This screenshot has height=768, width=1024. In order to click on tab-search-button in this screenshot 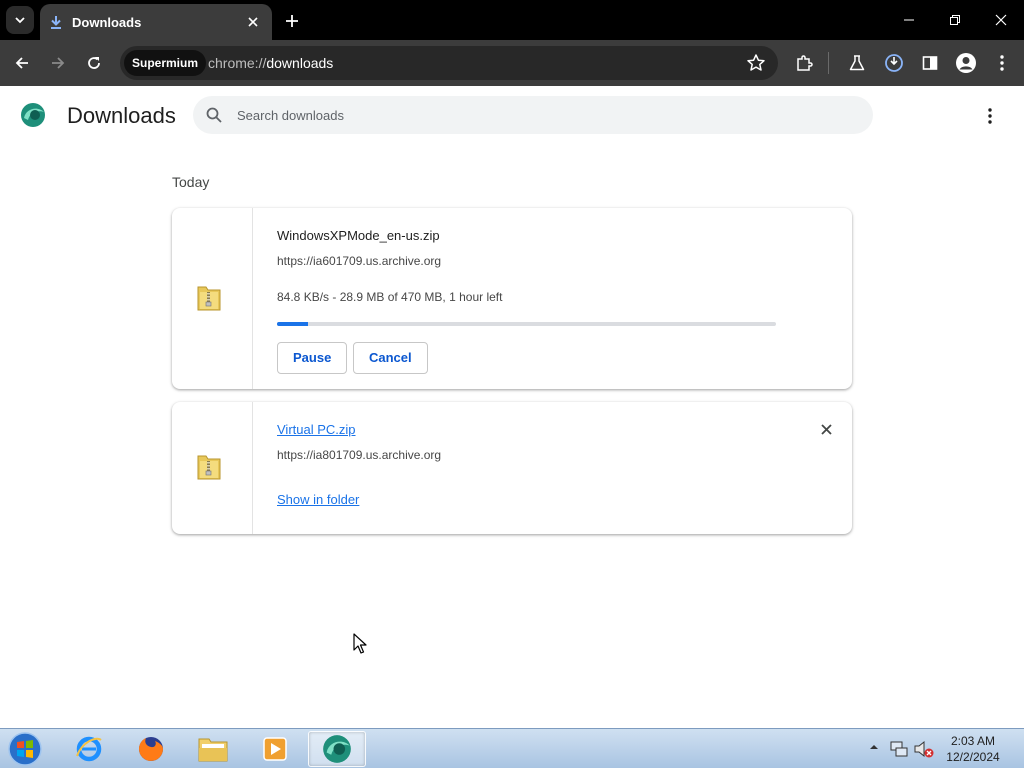, I will do `click(20, 20)`.